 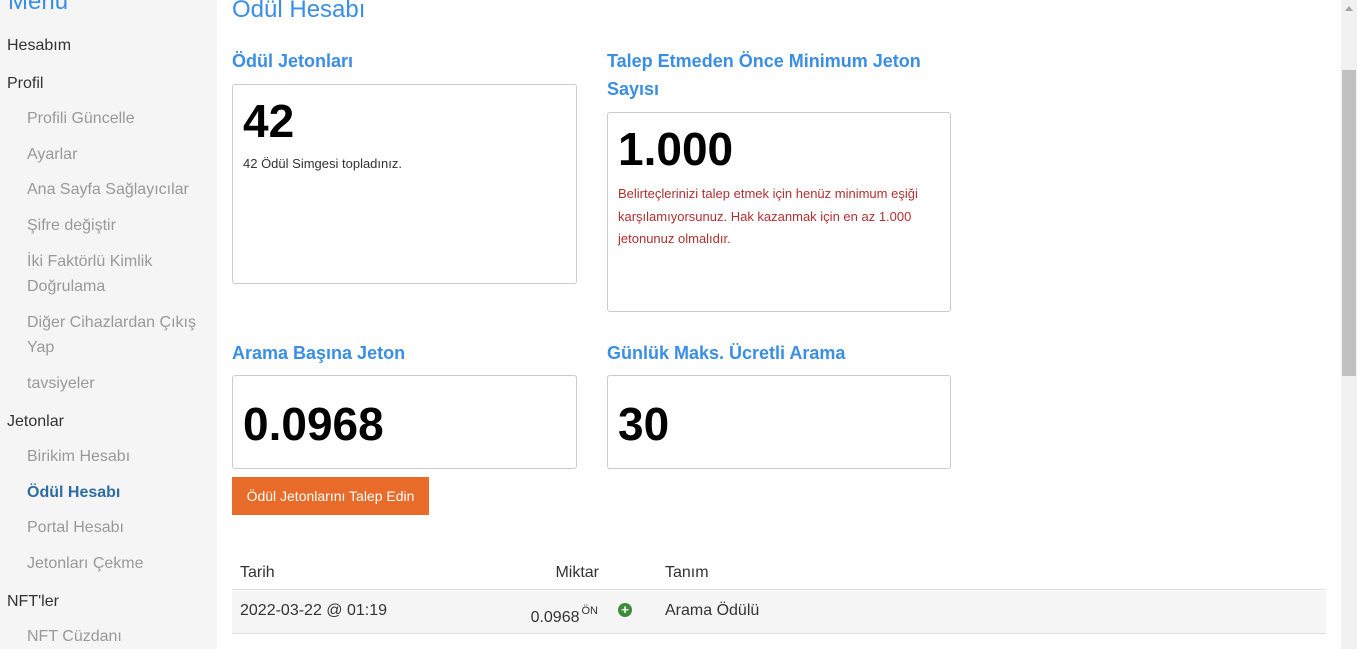 I want to click on sidebar-item-birikim-hesabi: Birikim Hesabı, so click(x=117, y=456).